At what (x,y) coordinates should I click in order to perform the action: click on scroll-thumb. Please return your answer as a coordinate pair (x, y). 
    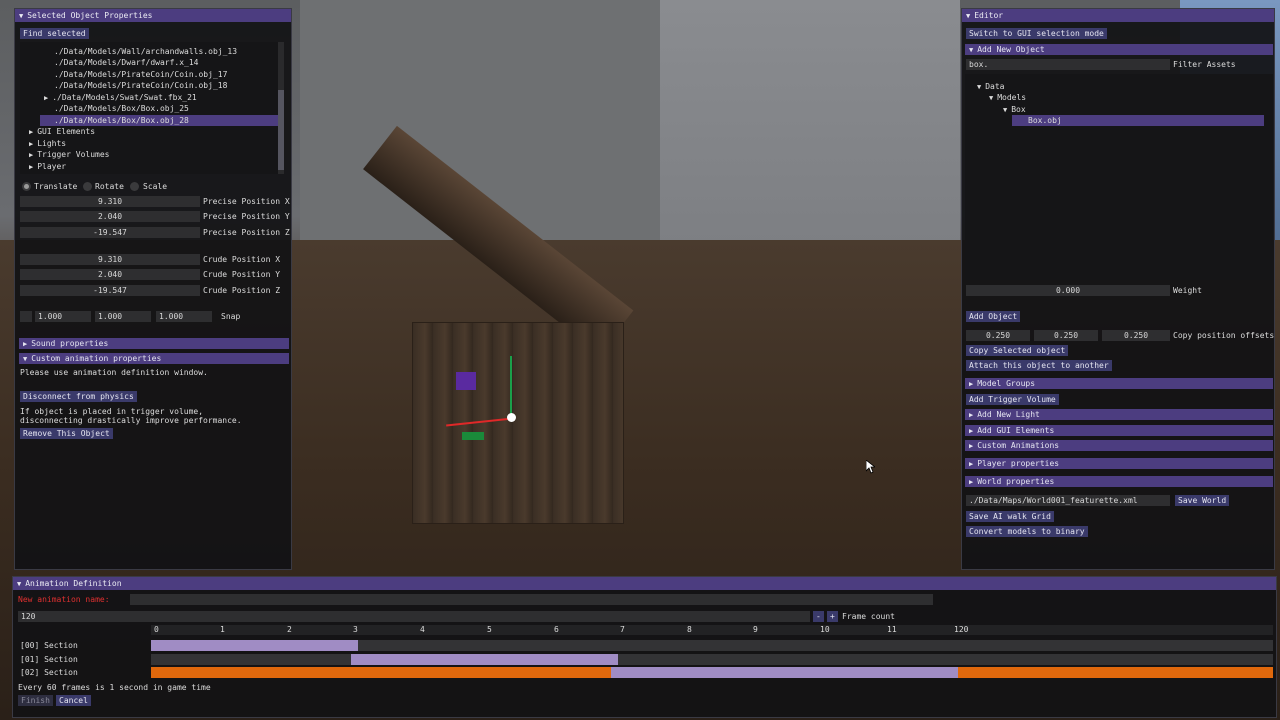
    Looking at the image, I should click on (281, 130).